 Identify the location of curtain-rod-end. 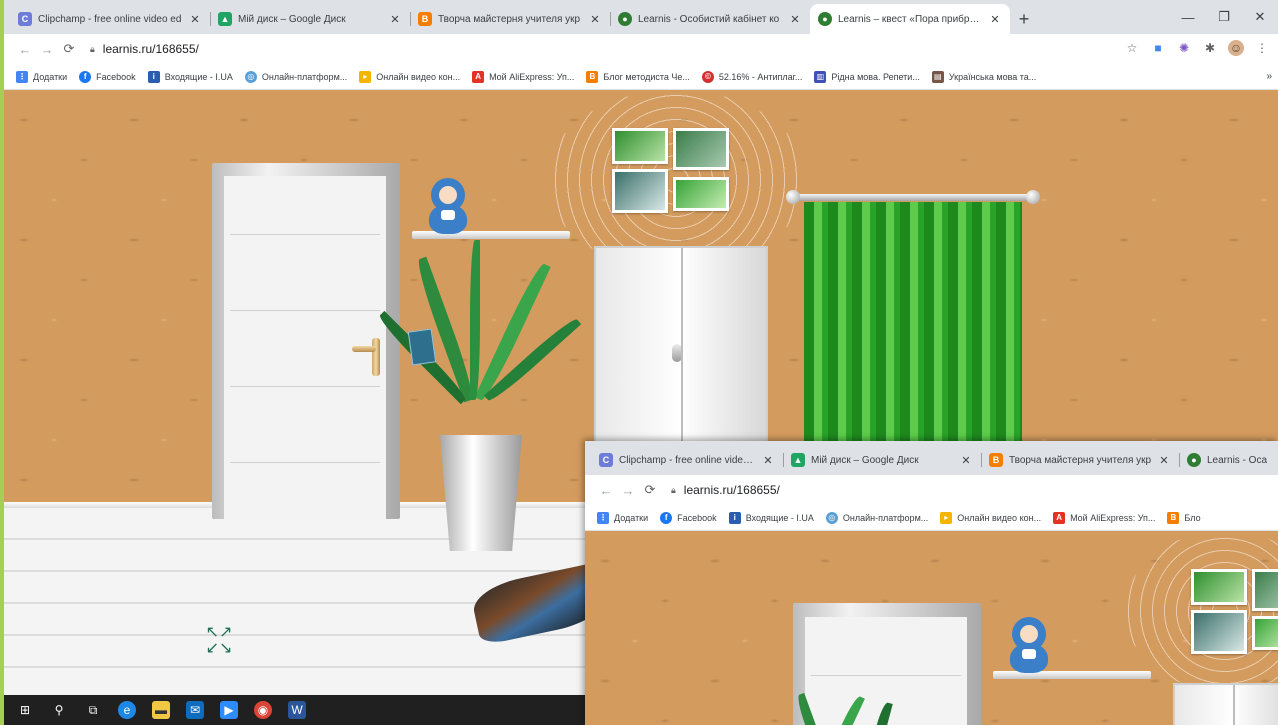
(793, 197).